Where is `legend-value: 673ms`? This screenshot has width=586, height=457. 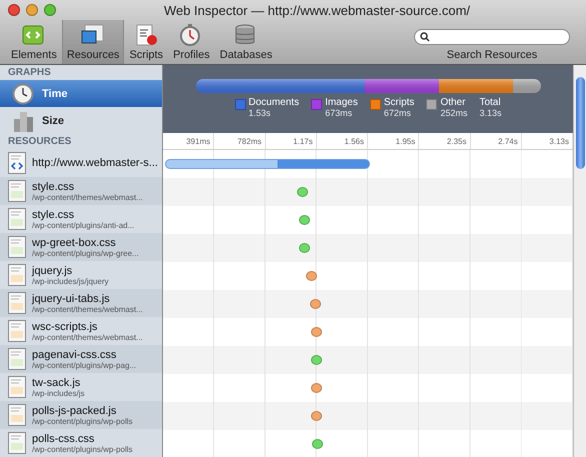
legend-value: 673ms is located at coordinates (339, 113).